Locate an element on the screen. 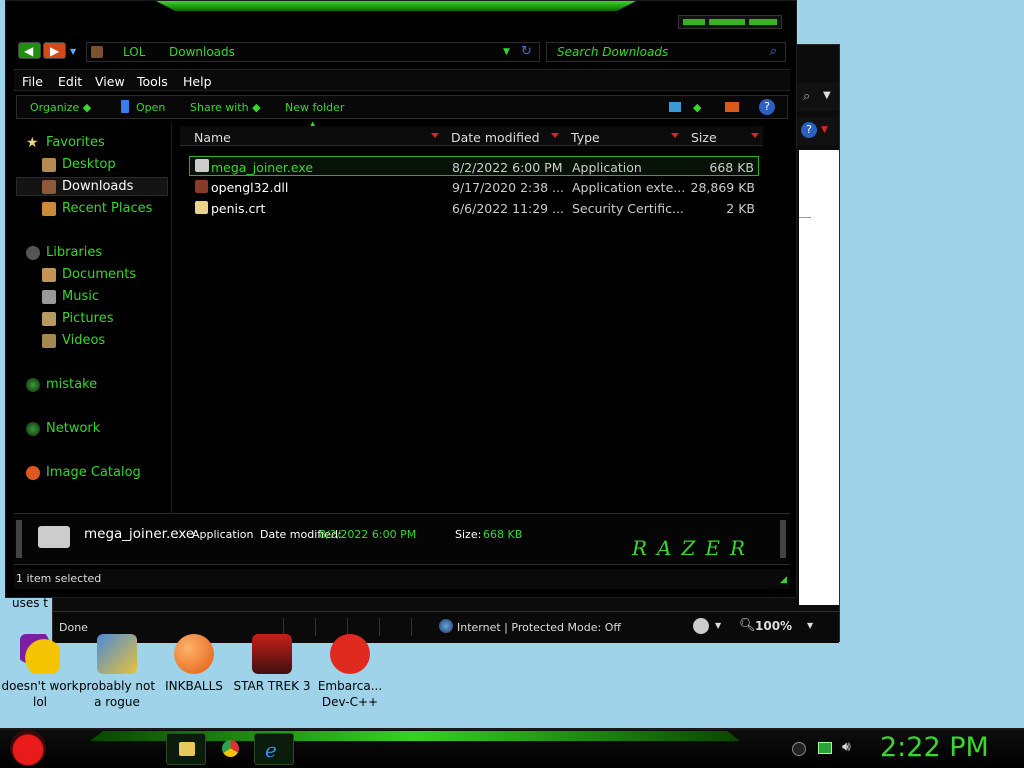 This screenshot has height=768, width=1024. nav-item-videos: Videos is located at coordinates (73, 340).